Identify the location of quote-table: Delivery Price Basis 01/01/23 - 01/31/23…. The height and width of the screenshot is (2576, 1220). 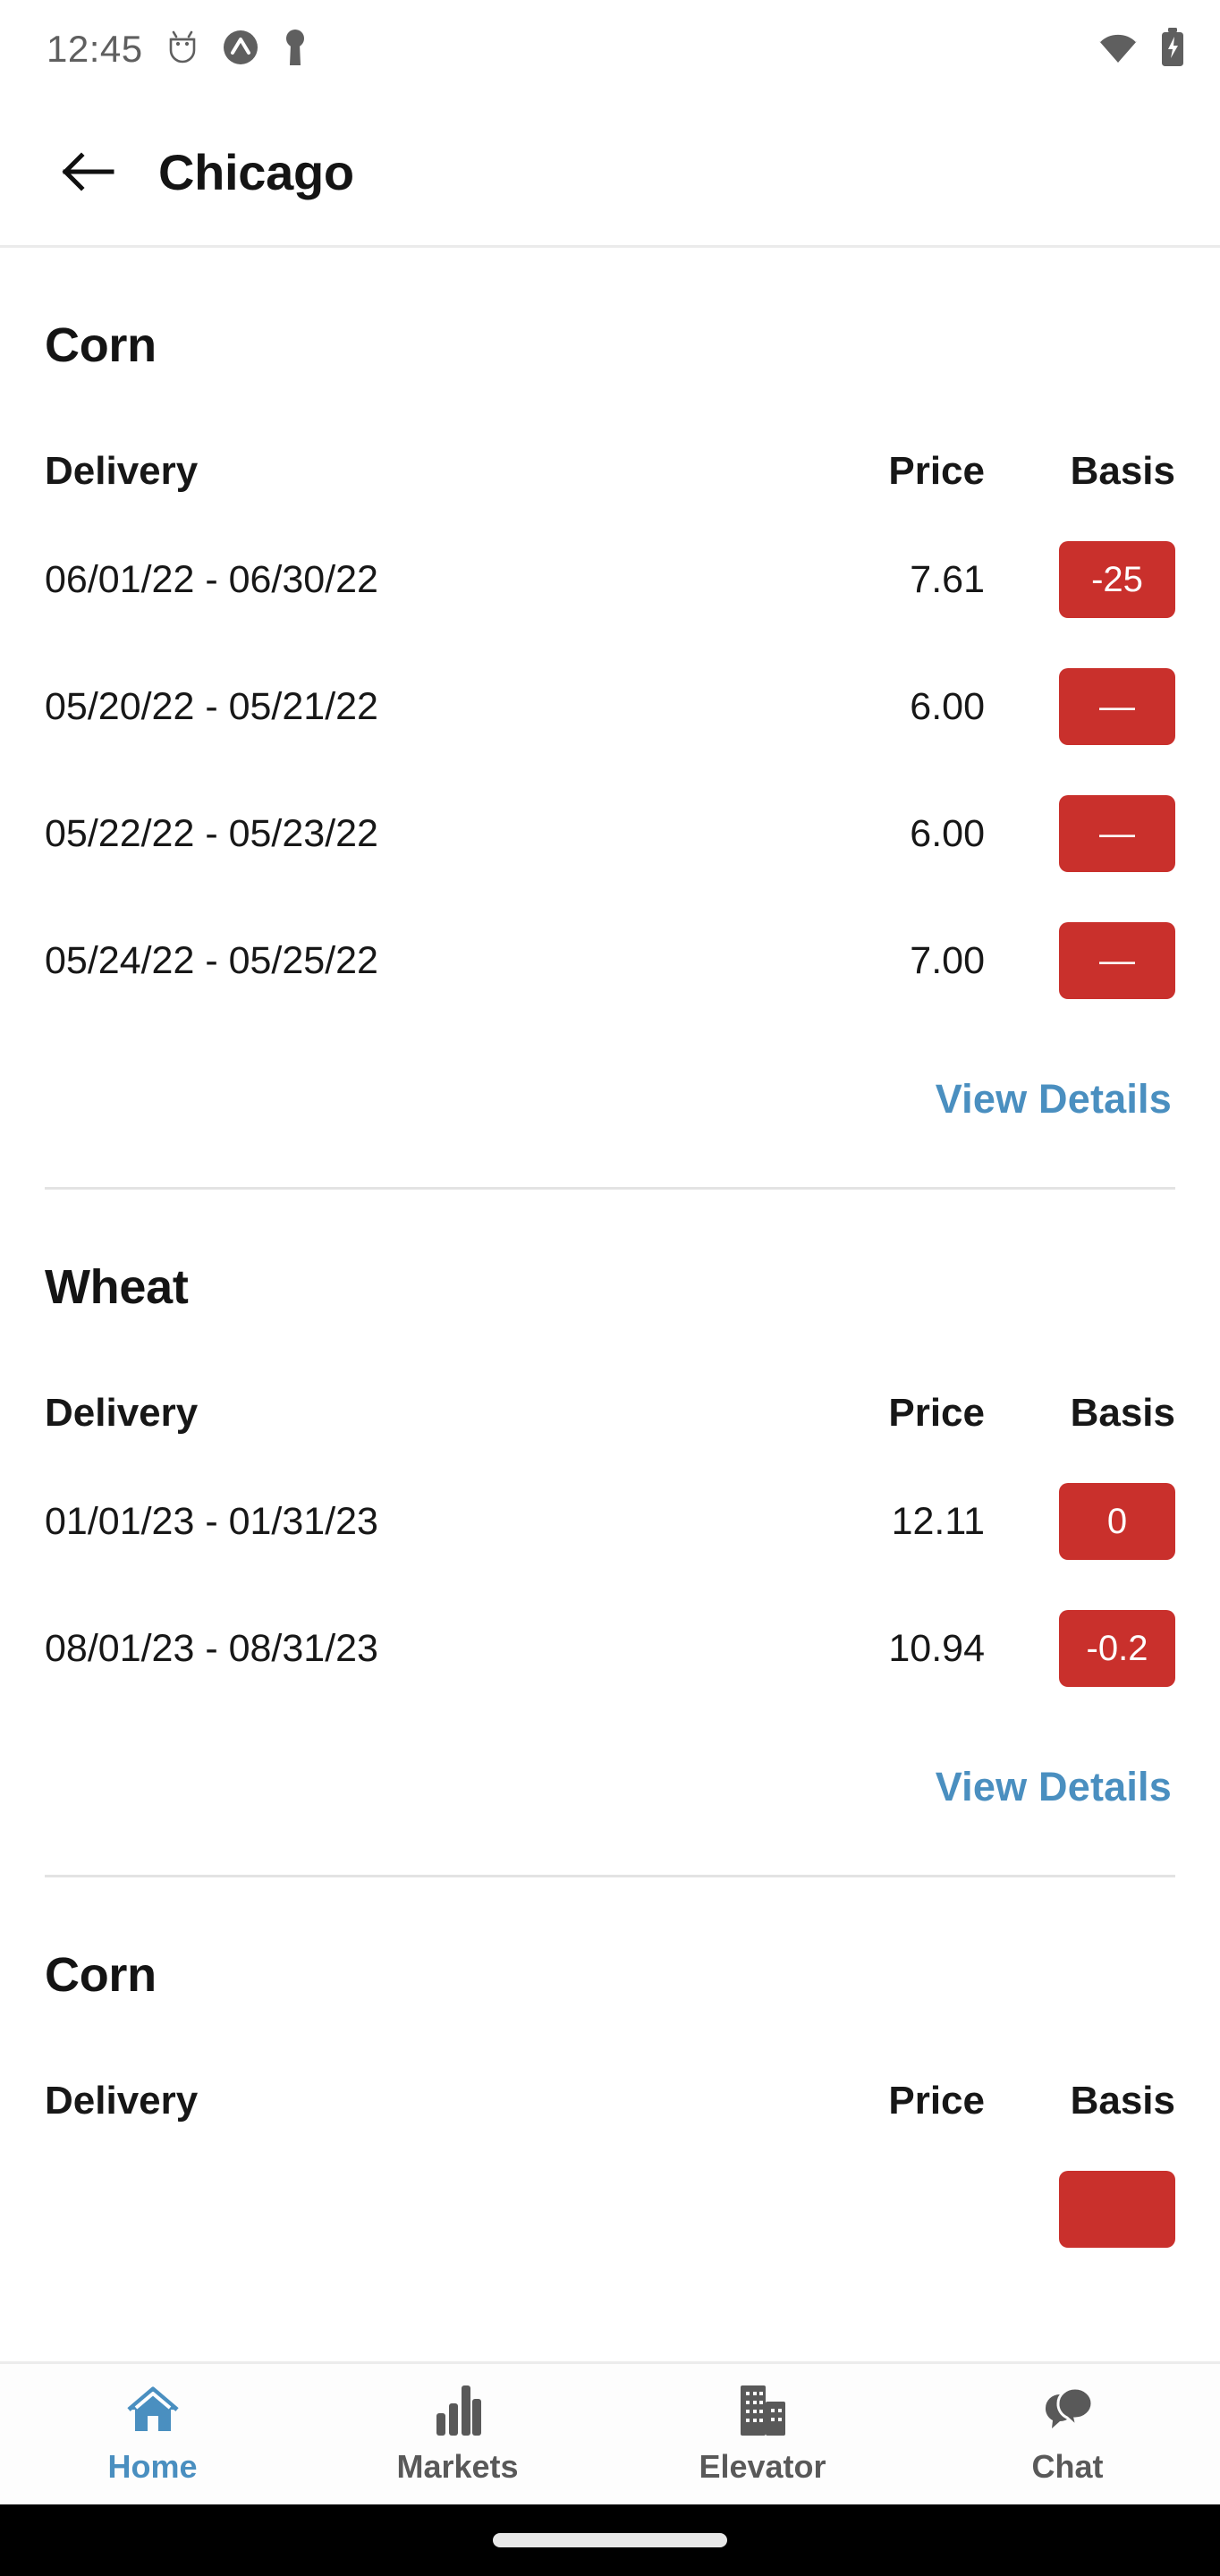
(610, 1540).